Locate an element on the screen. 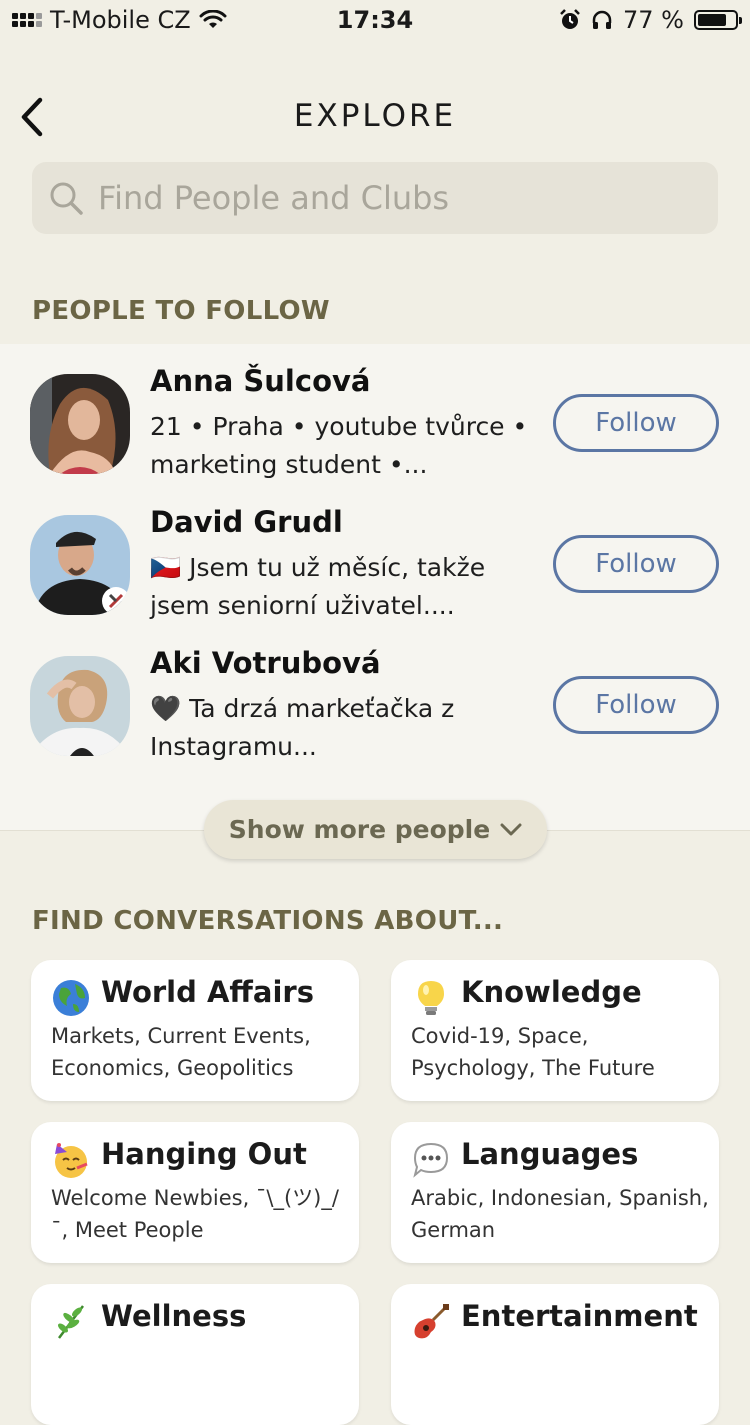 This screenshot has width=750, height=1425. status-bar: T-Mobile CZ 17:34 77 % is located at coordinates (375, 21).